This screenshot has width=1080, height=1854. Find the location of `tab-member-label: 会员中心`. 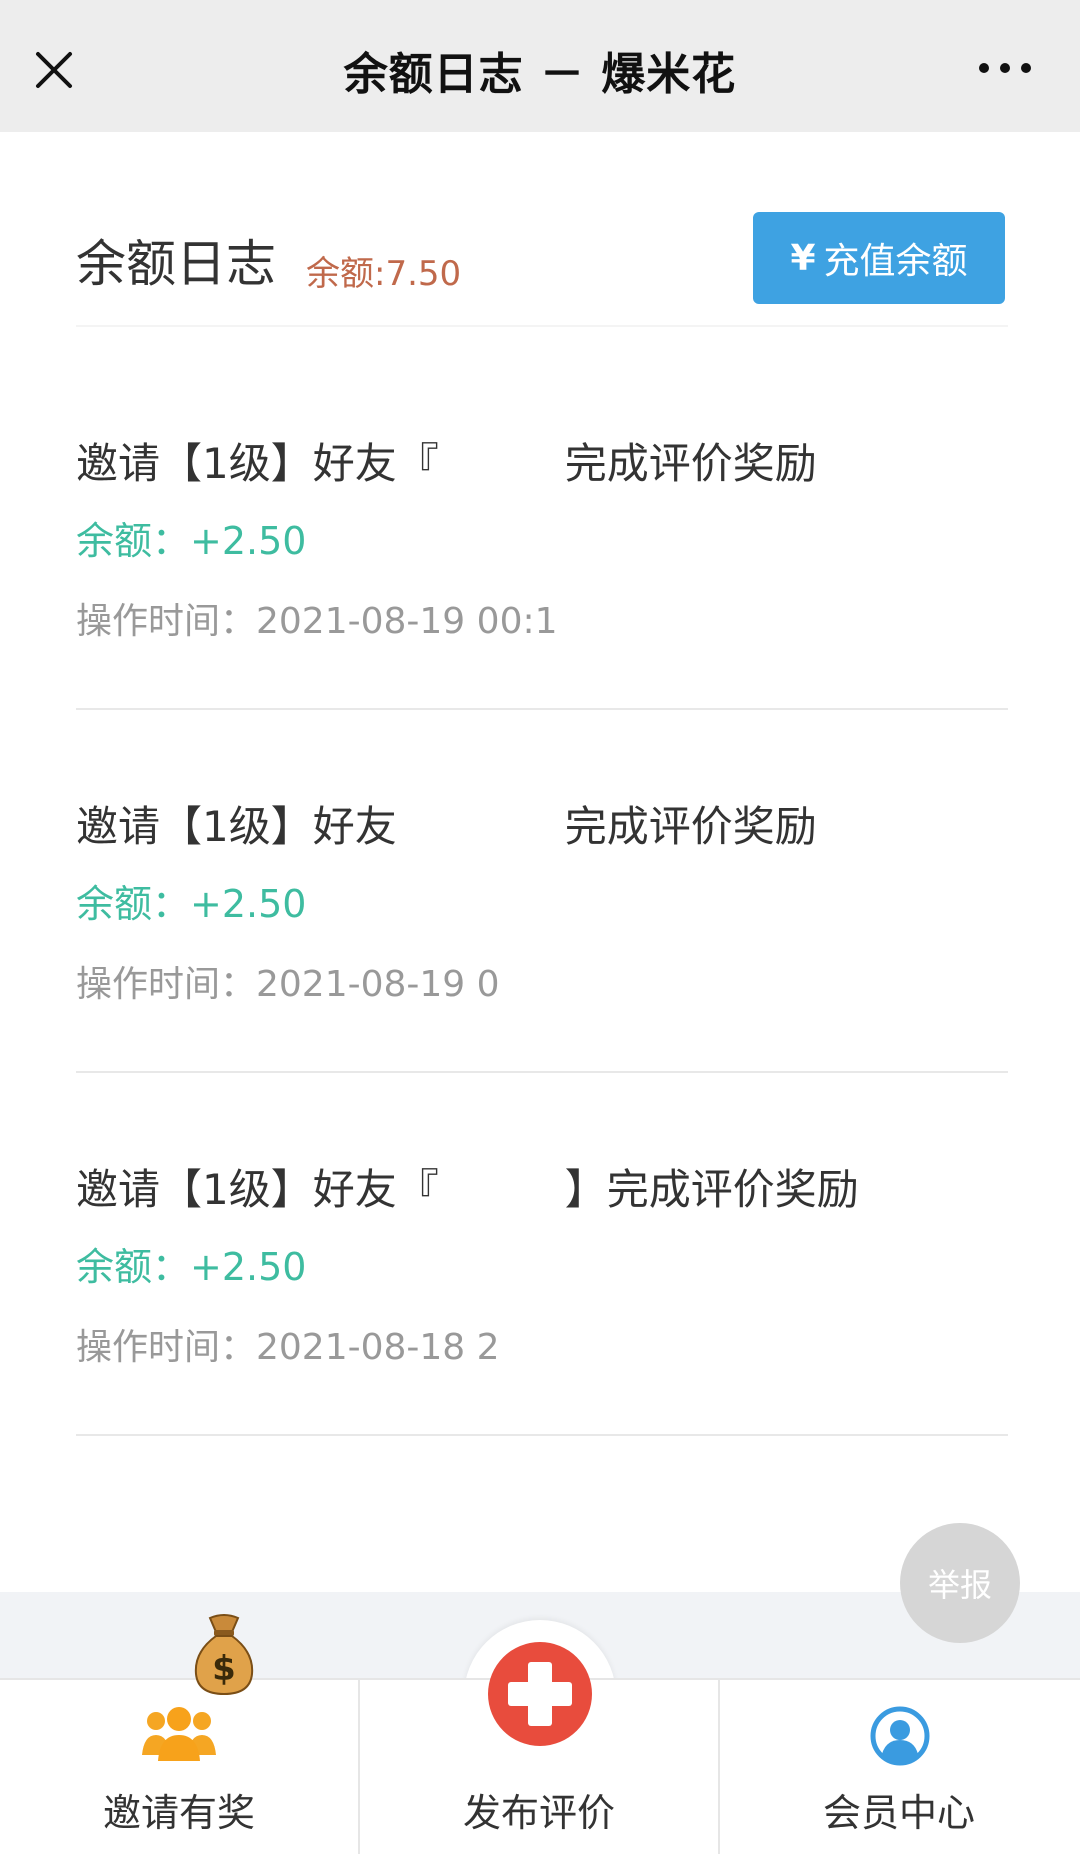

tab-member-label: 会员中心 is located at coordinates (898, 1813).